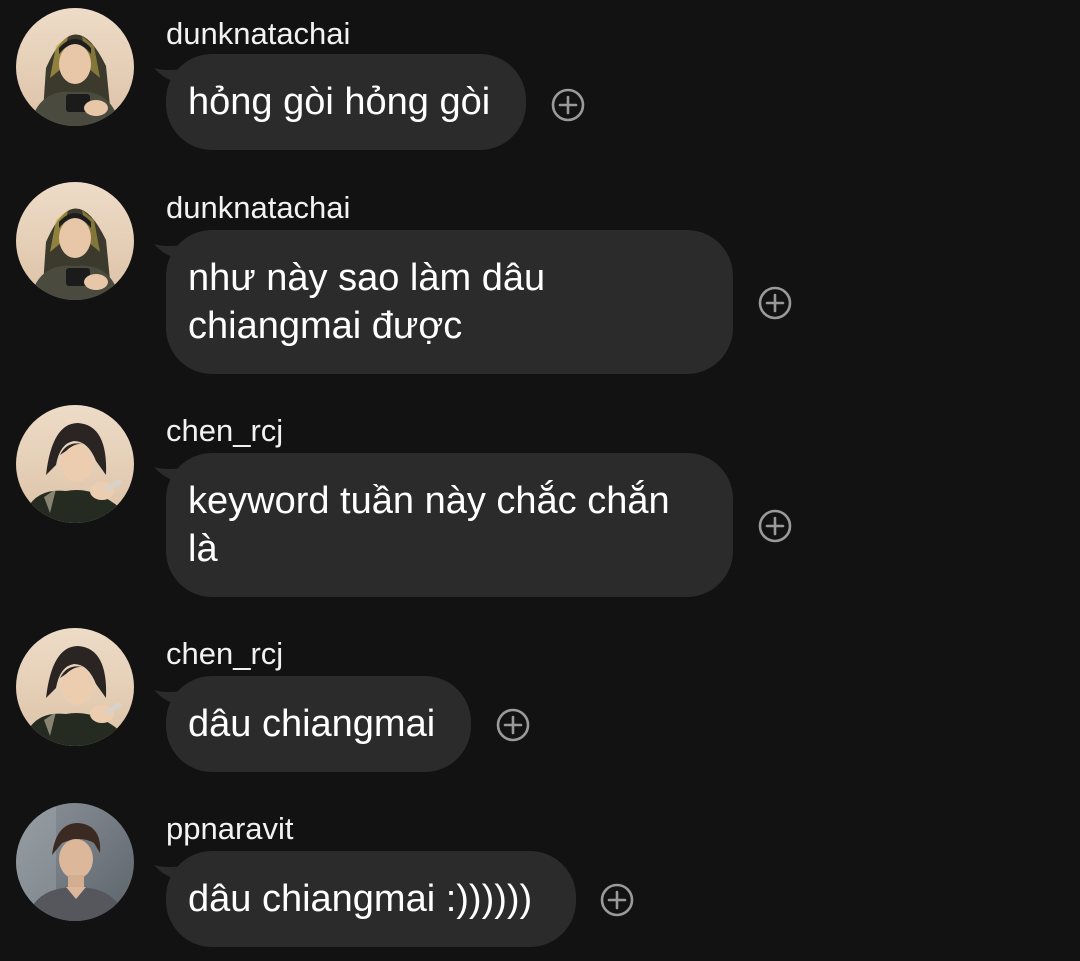 The image size is (1080, 961). I want to click on message-bubble: hỏng gòi hỏng gòi, so click(346, 102).